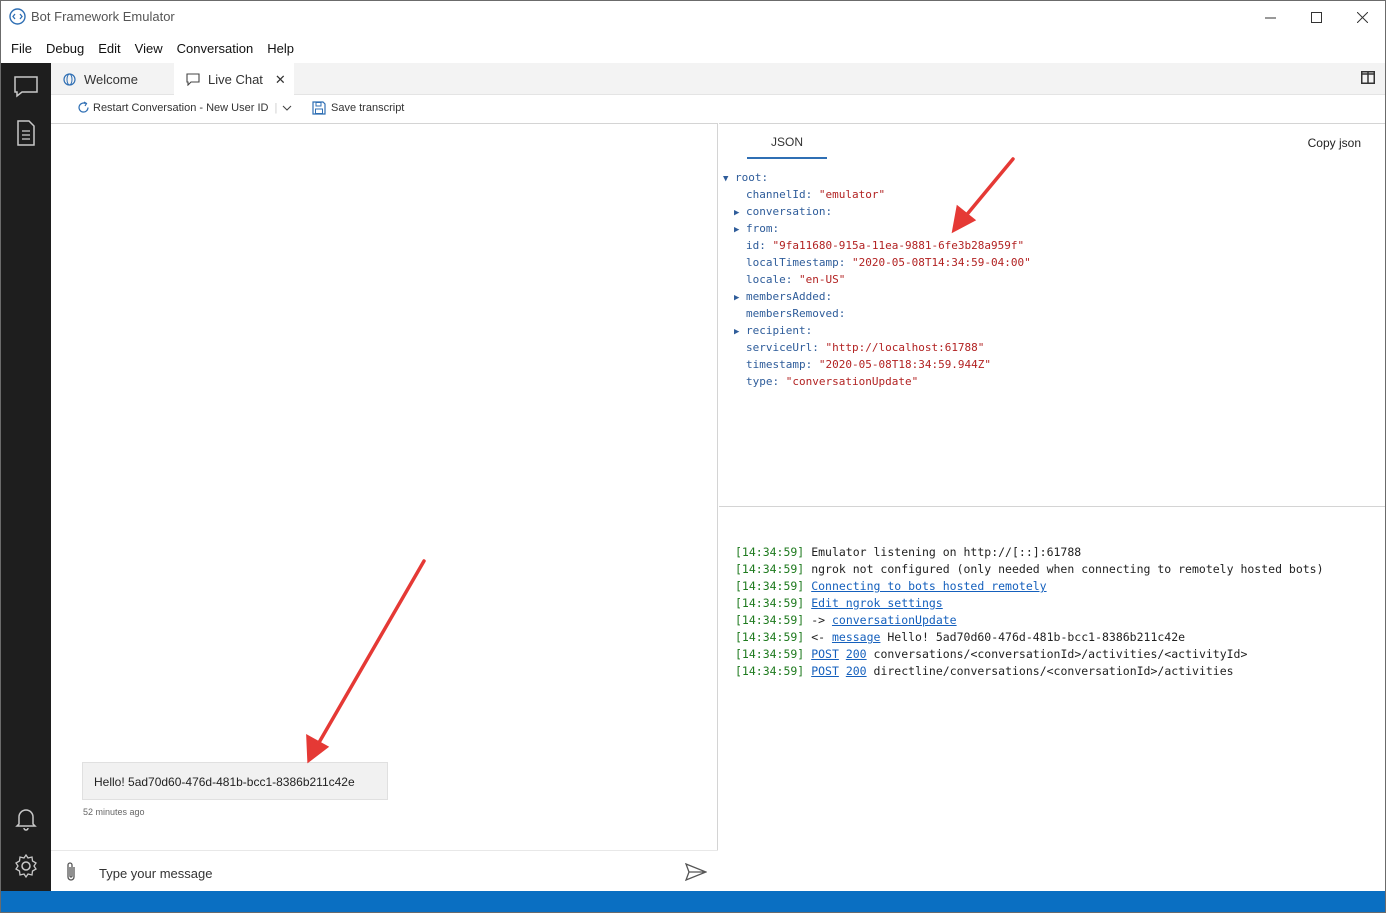 The image size is (1386, 913). I want to click on json-field: channelId: "emulator", so click(816, 194).